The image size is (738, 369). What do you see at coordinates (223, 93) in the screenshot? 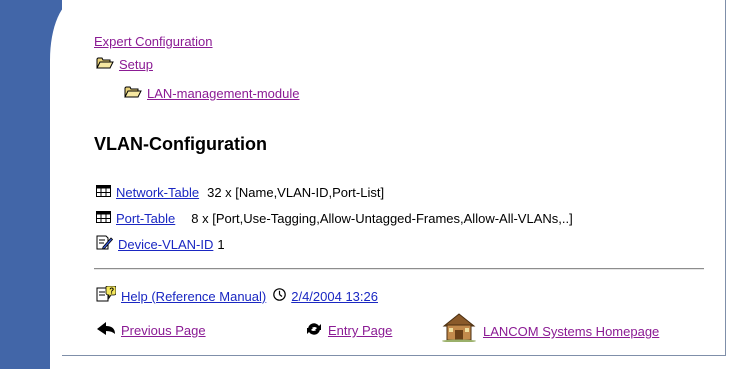
I see `lan-management-module-link: LAN-management-module` at bounding box center [223, 93].